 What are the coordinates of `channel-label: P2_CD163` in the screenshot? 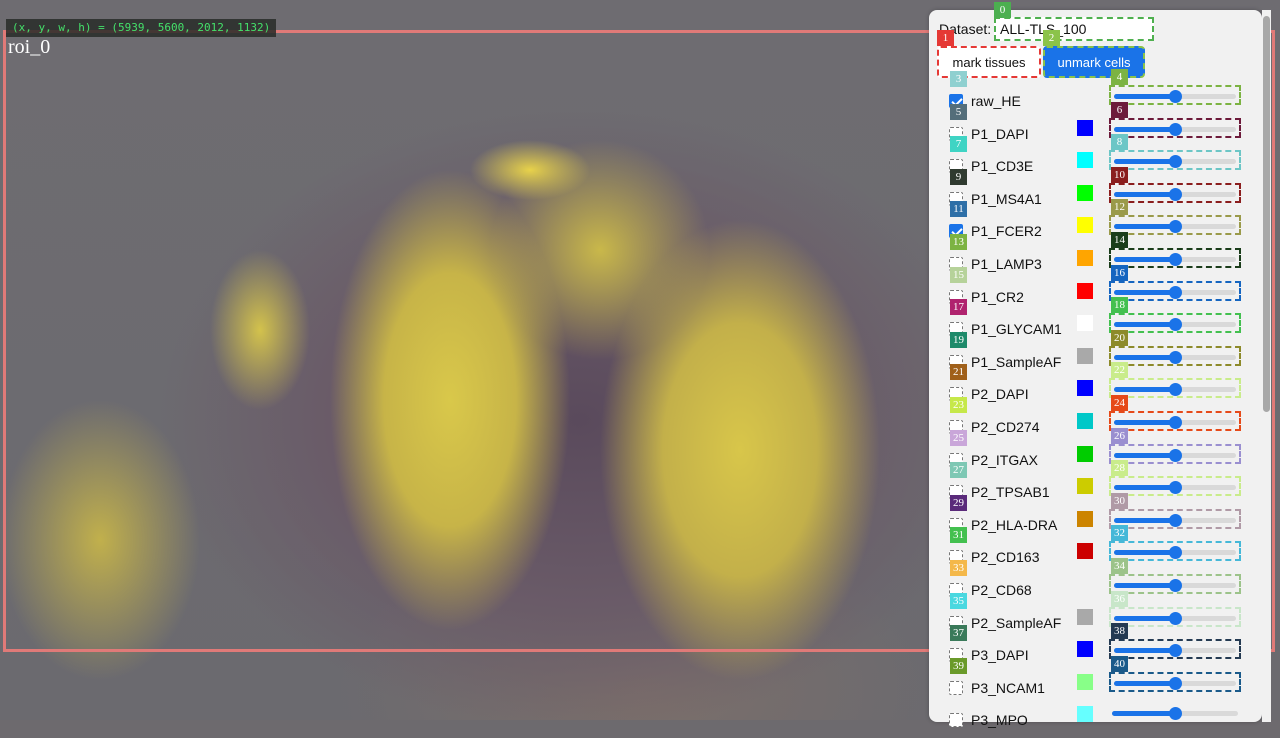 It's located at (1005, 557).